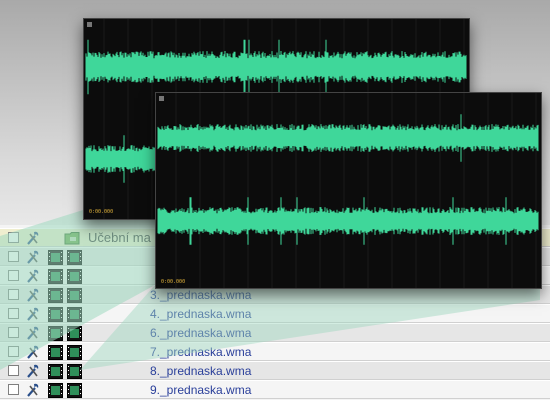 The image size is (550, 400). Describe the element at coordinates (173, 282) in the screenshot. I see `timecode-front: 0:00.000` at that location.